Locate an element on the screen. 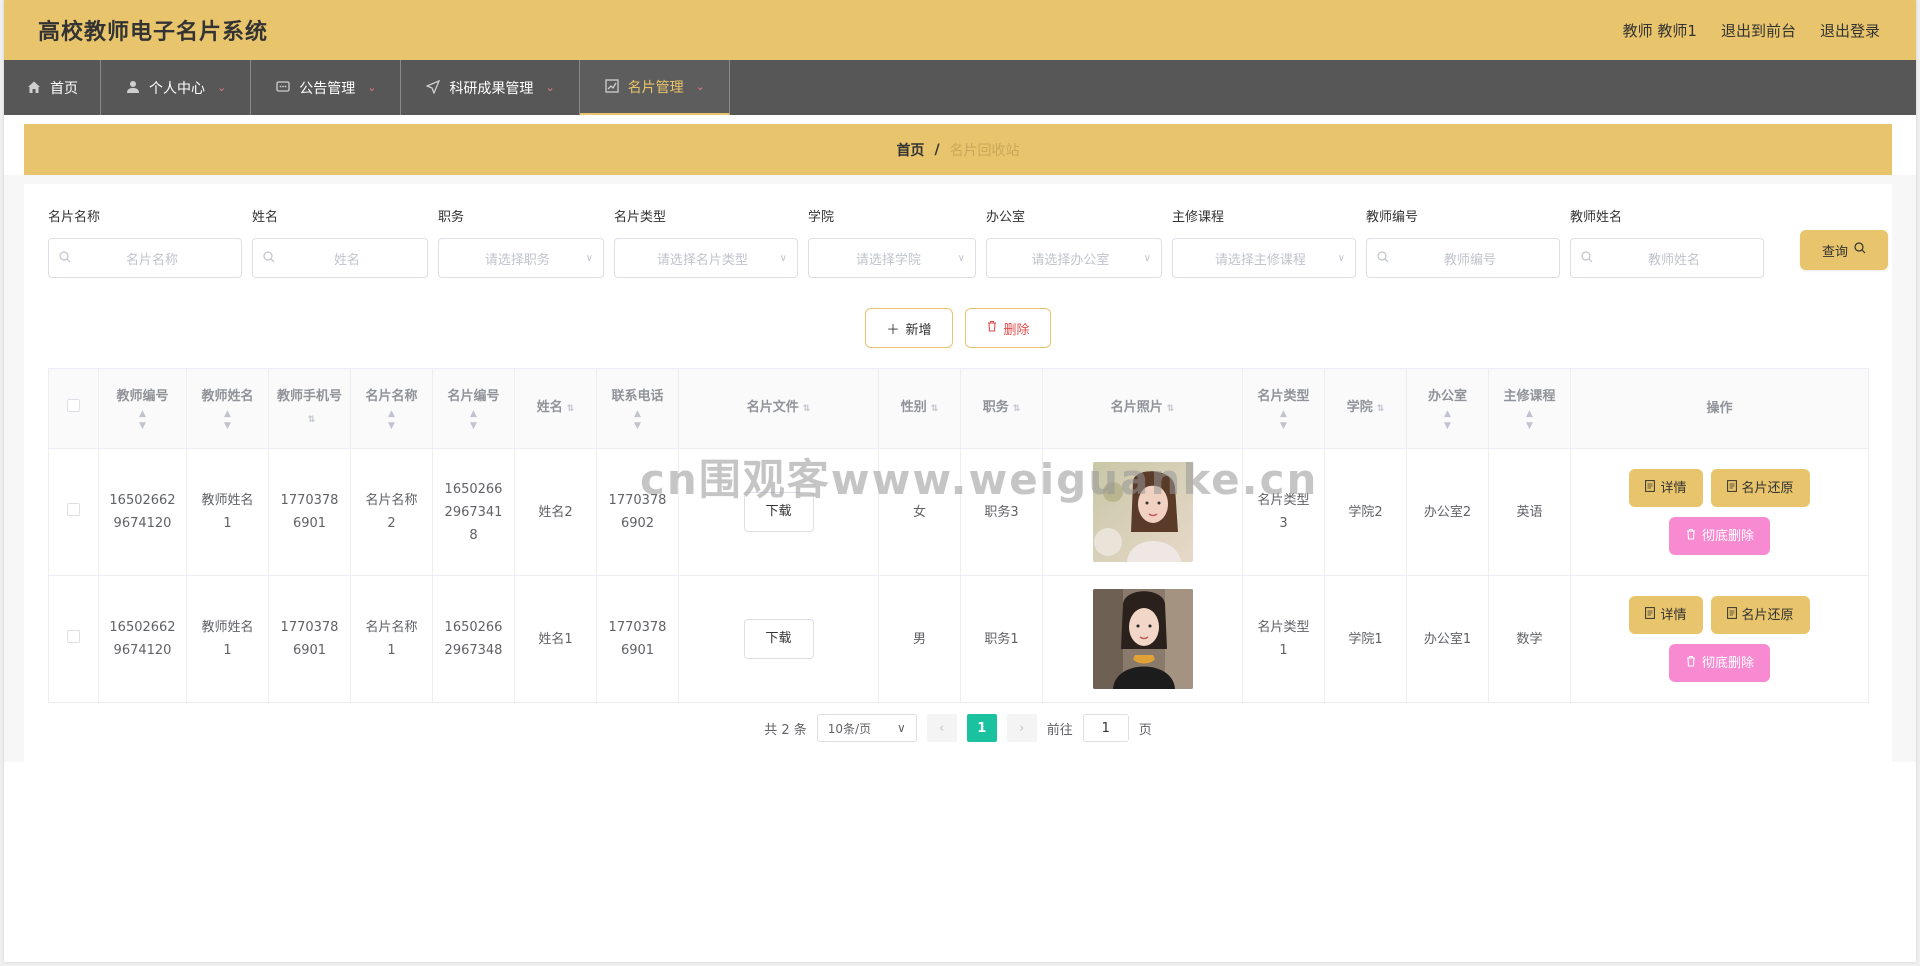 The image size is (1920, 966). cell-card-name: 名片名称 2 is located at coordinates (391, 512).